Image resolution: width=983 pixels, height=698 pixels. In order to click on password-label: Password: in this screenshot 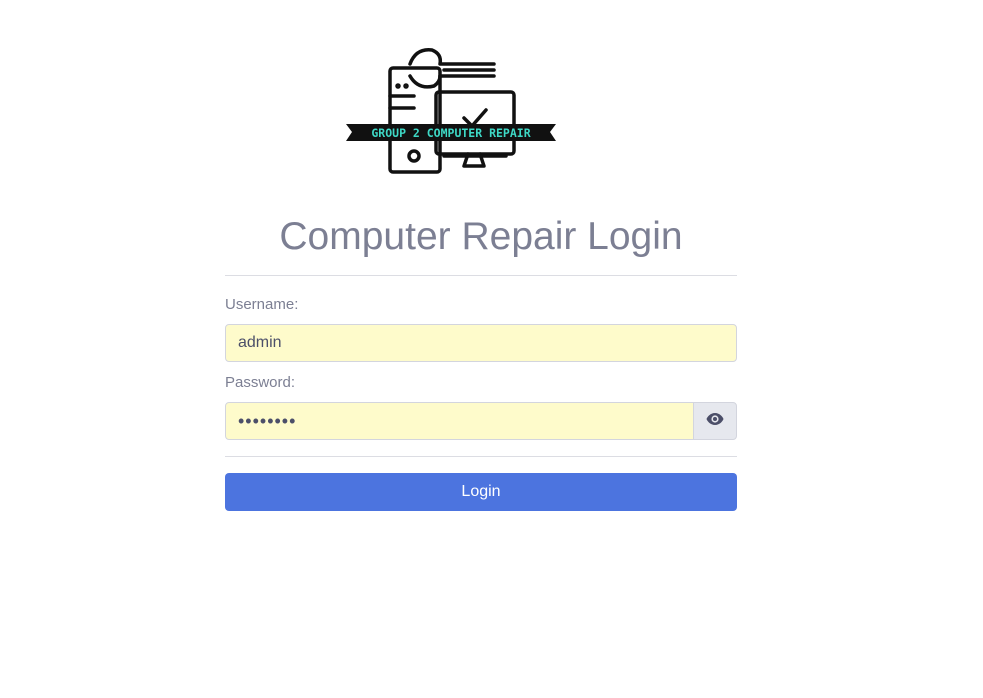, I will do `click(260, 382)`.